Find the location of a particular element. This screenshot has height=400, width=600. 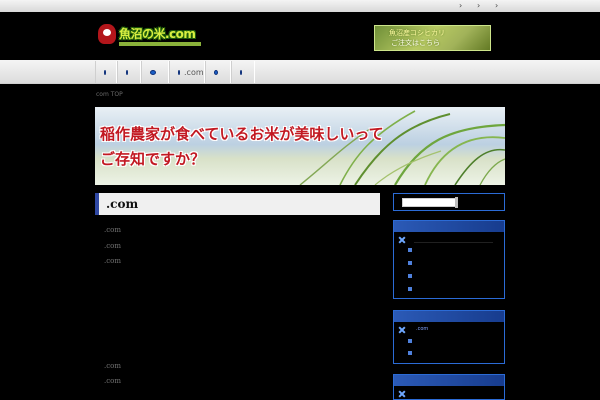

top-bar: › › › is located at coordinates (300, 6).